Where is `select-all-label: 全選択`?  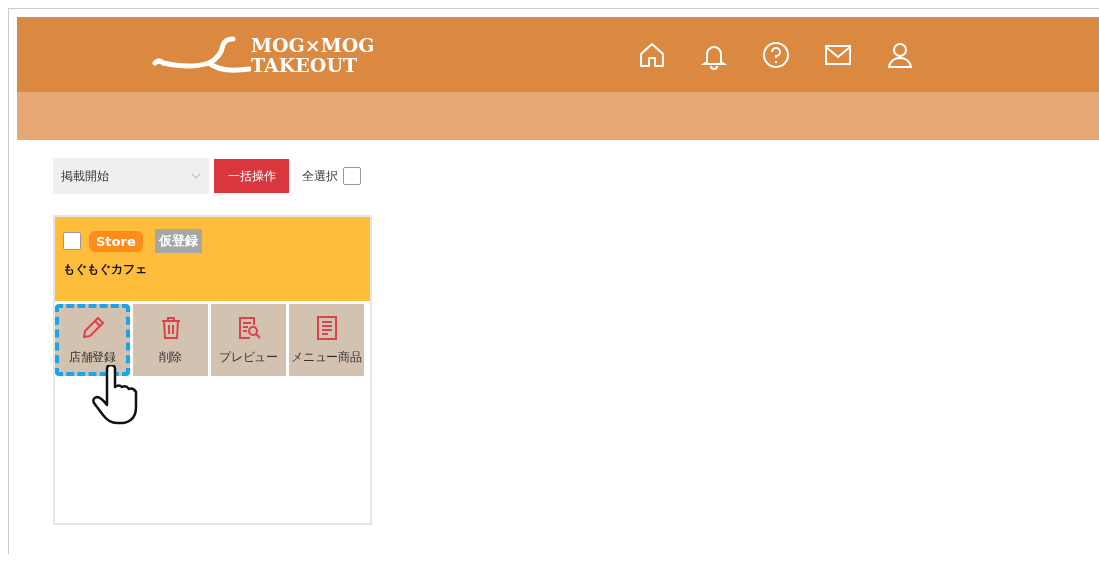
select-all-label: 全選択 is located at coordinates (320, 176).